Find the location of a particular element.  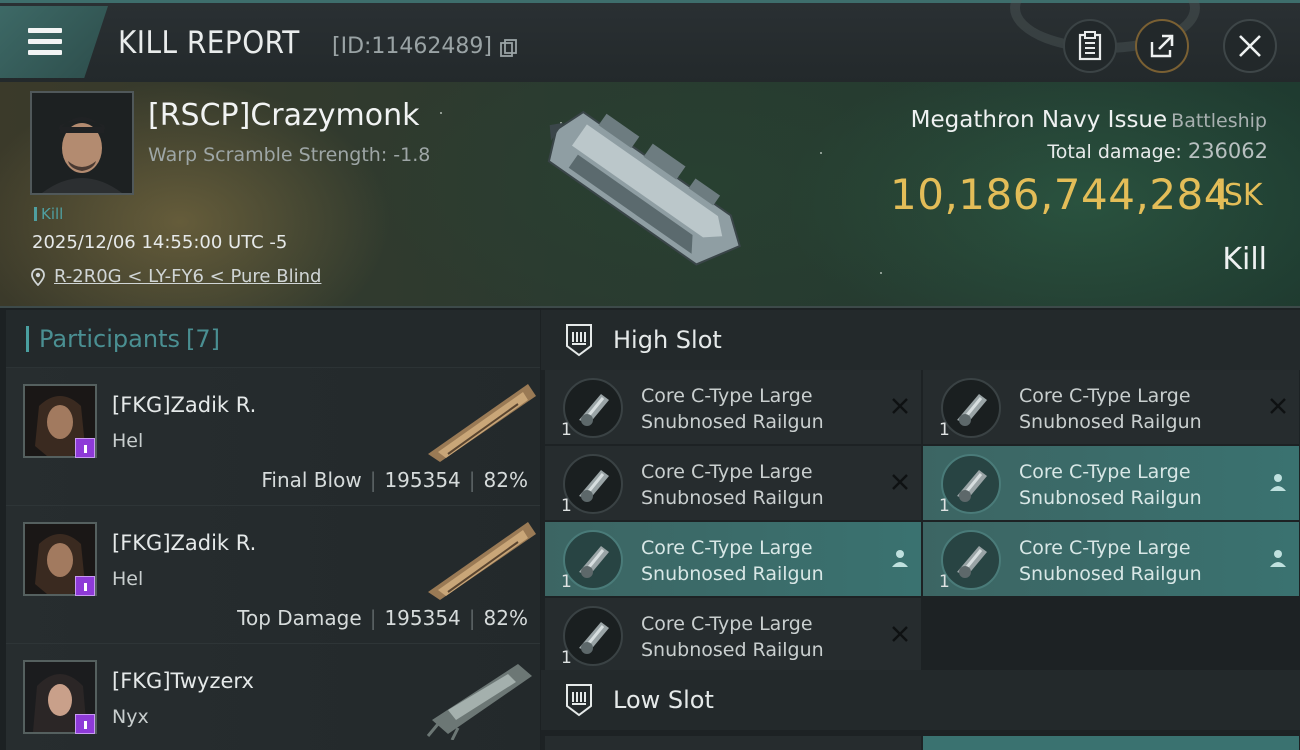

participant-row: [FKG]Zadik R. Hel Top Damage | 195354 | 82% is located at coordinates (273, 575).